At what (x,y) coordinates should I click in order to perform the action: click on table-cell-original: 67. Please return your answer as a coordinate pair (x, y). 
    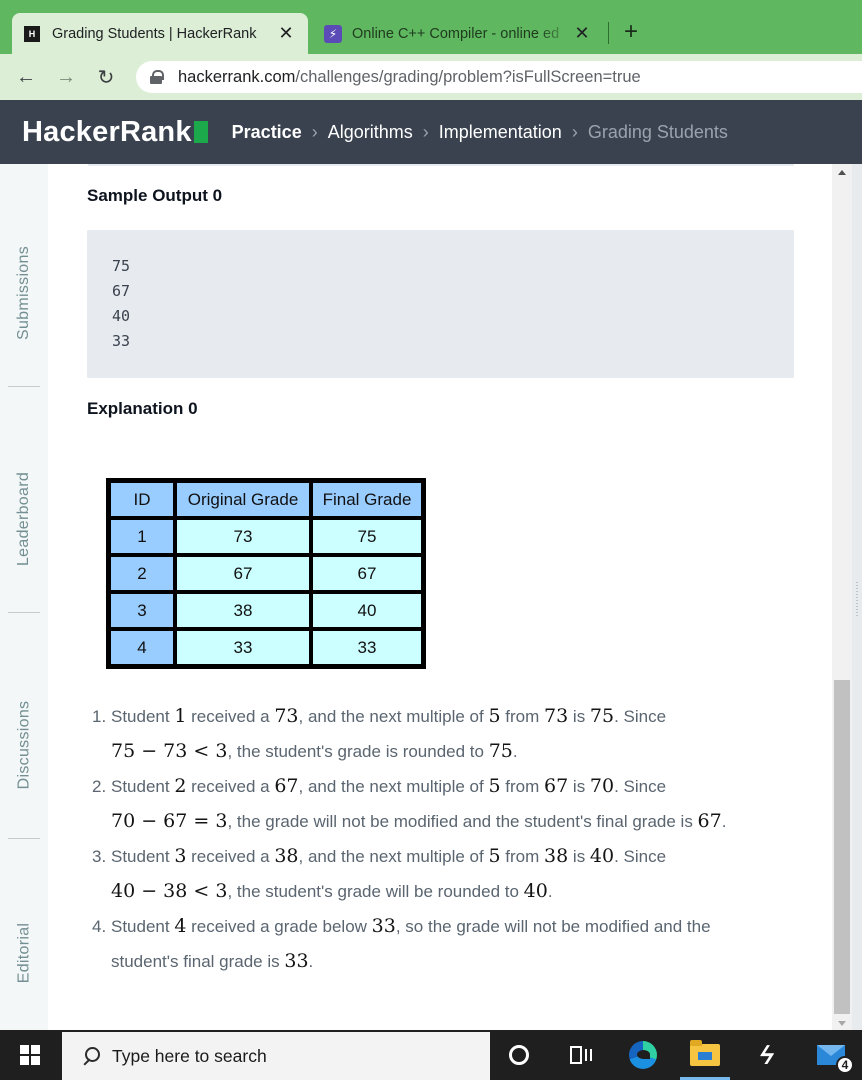
    Looking at the image, I should click on (243, 573).